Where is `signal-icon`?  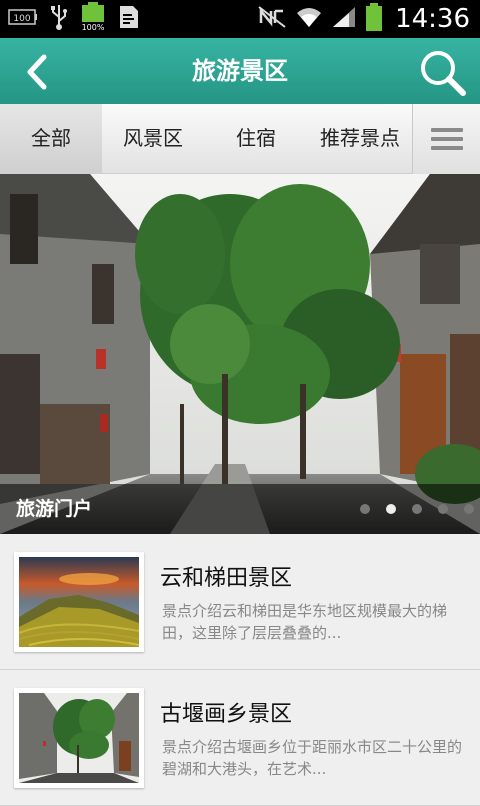
signal-icon is located at coordinates (344, 19).